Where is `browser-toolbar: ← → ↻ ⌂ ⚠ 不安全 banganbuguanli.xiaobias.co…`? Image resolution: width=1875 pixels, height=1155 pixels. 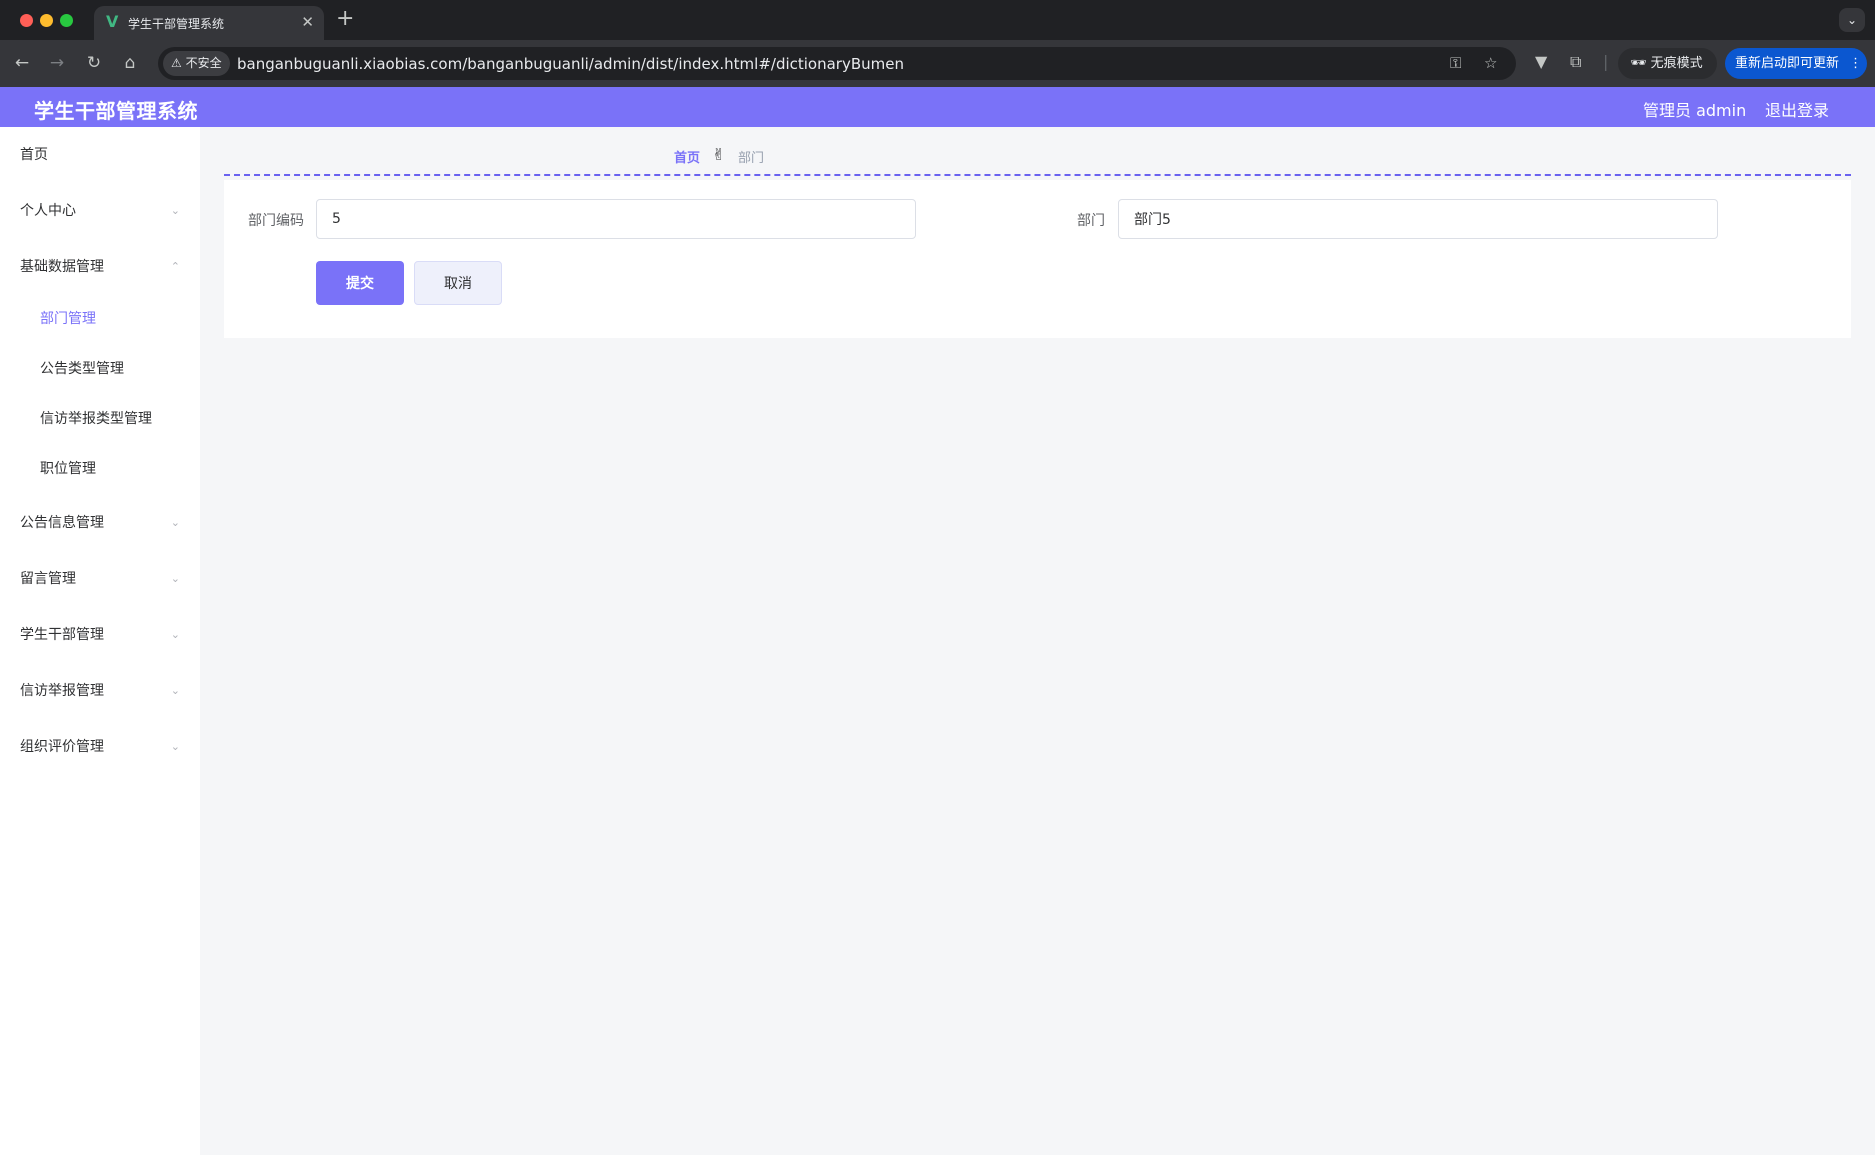 browser-toolbar: ← → ↻ ⌂ ⚠ 不安全 banganbuguanli.xiaobias.co… is located at coordinates (937, 63).